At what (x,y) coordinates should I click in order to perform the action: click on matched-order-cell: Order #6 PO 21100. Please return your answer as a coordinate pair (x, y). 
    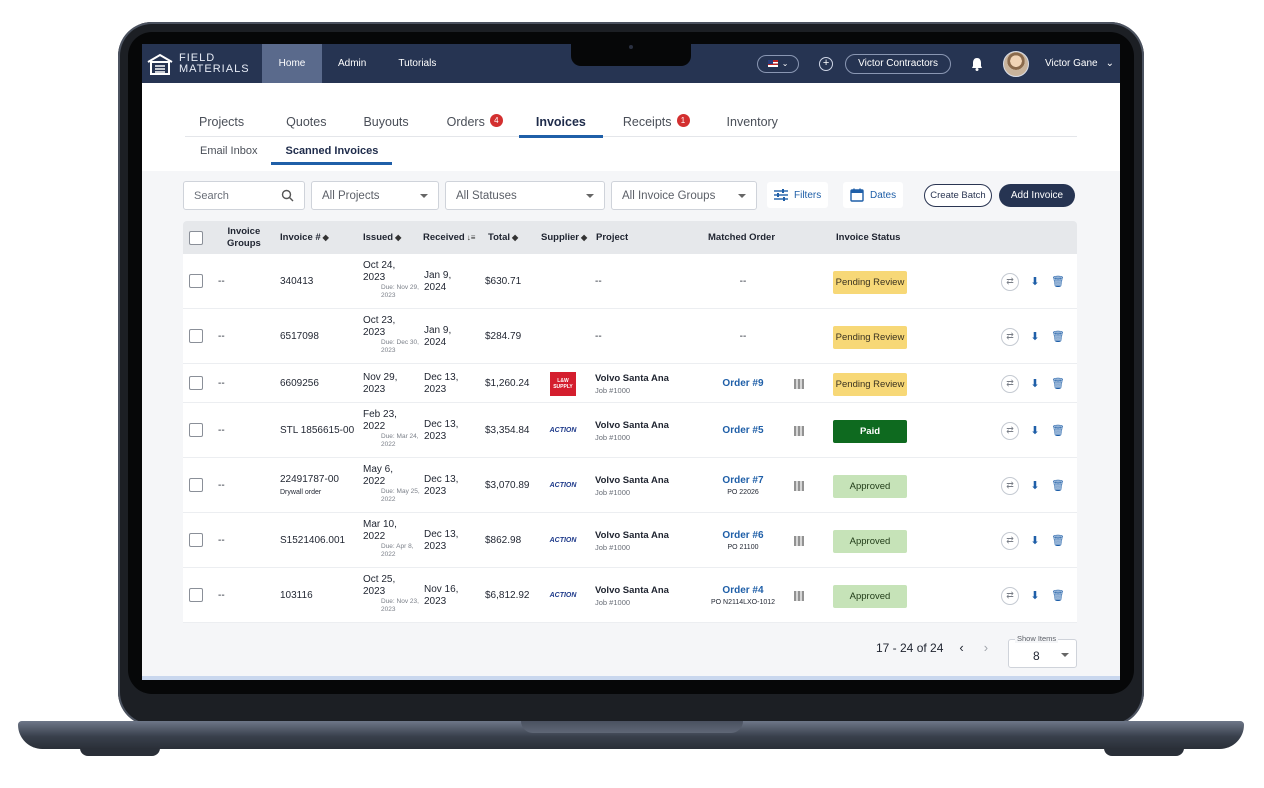
    Looking at the image, I should click on (743, 542).